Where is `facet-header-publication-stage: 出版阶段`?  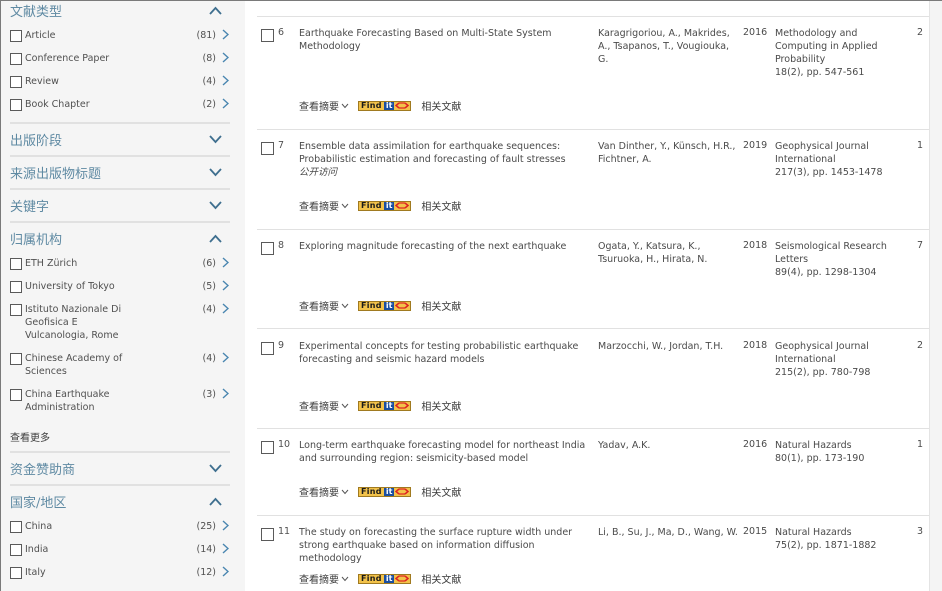
facet-header-publication-stage: 出版阶段 is located at coordinates (120, 139).